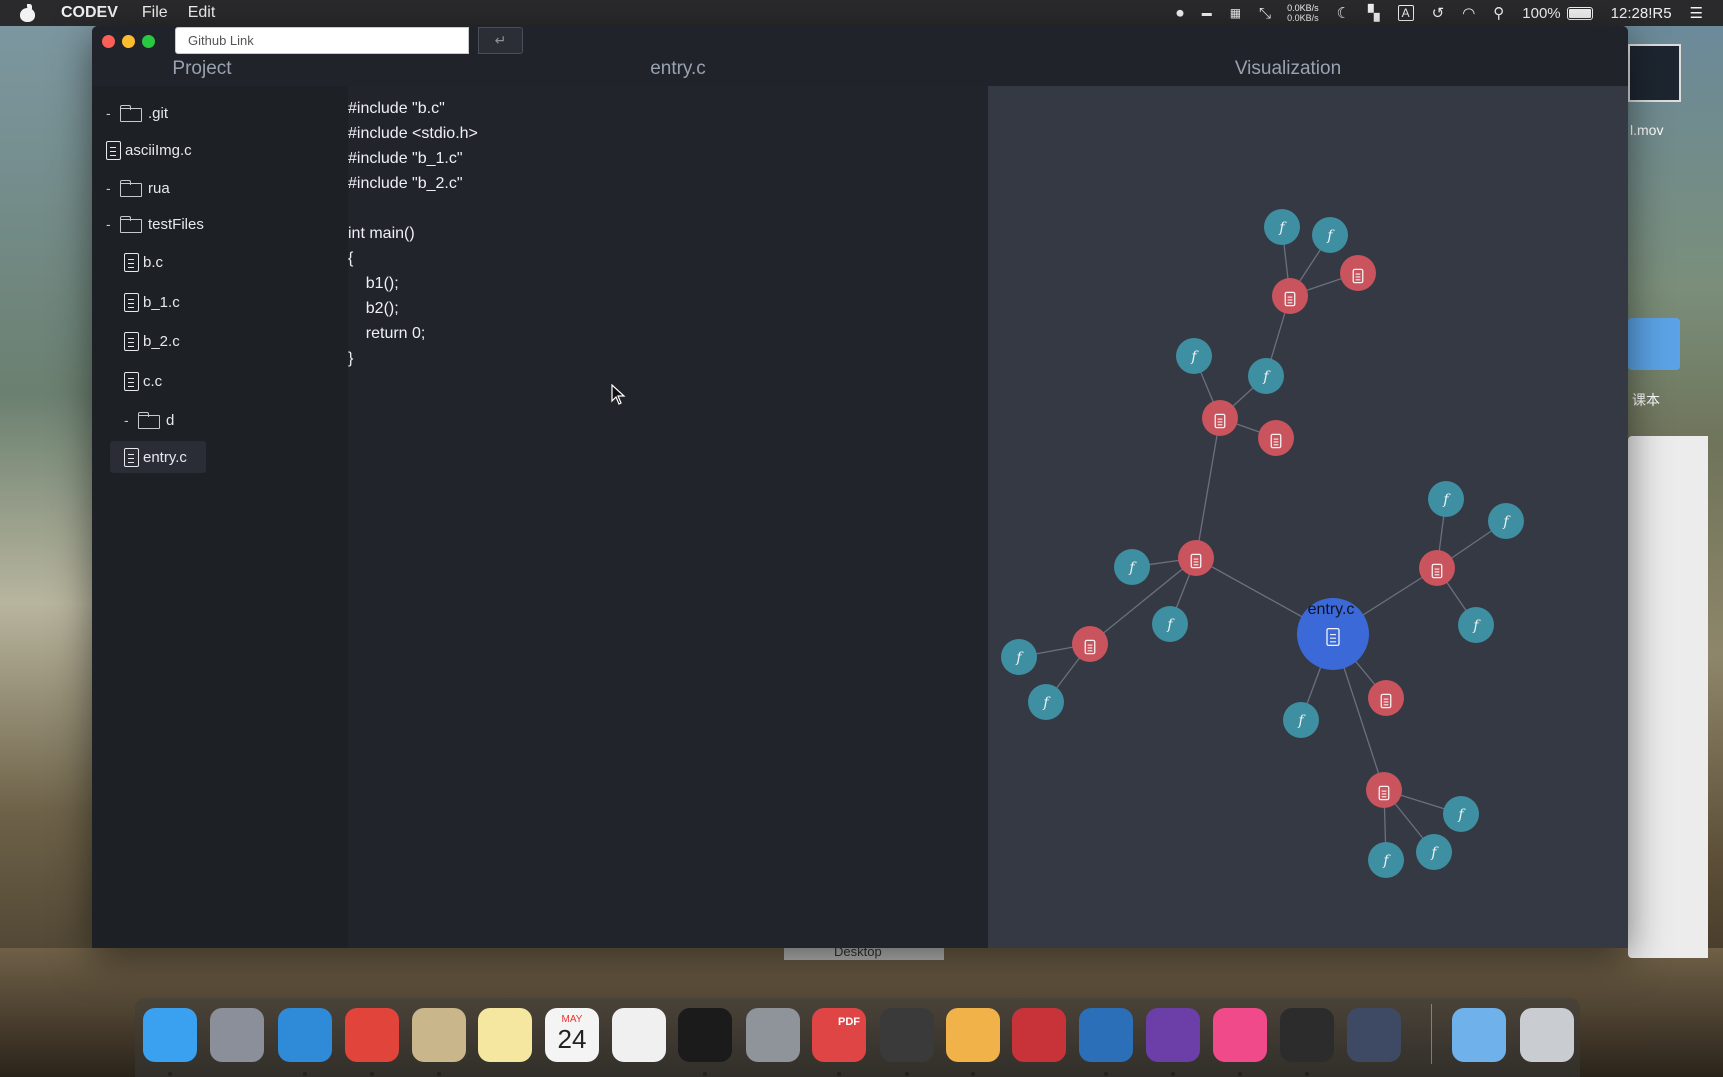 Image resolution: width=1723 pixels, height=1077 pixels. I want to click on tree-file-b: b.c, so click(143, 262).